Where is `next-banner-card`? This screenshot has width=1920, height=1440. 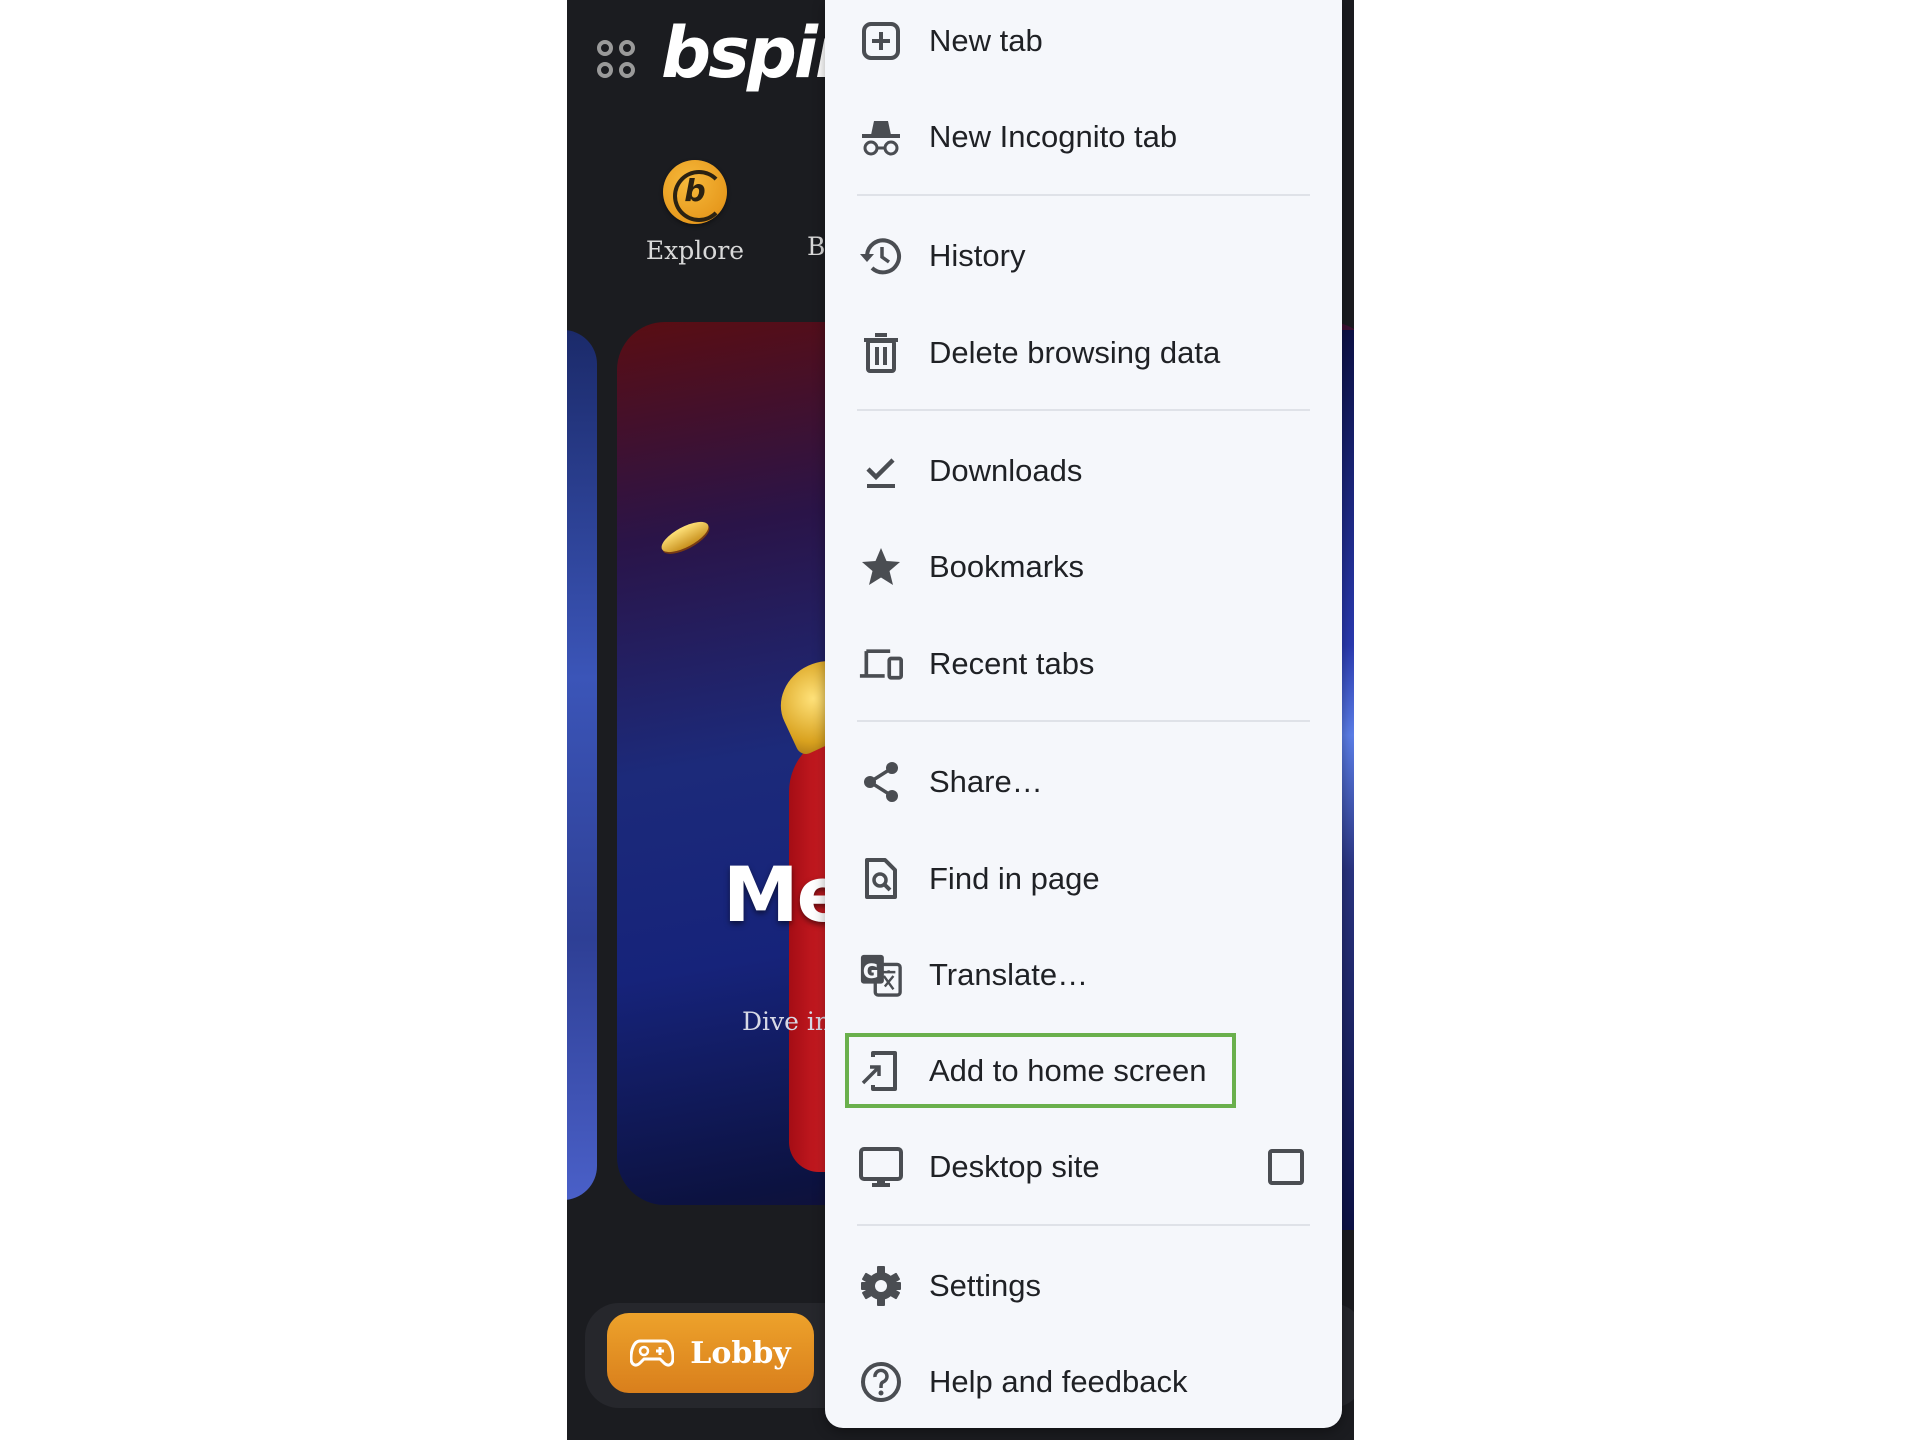
next-banner-card is located at coordinates (1348, 780).